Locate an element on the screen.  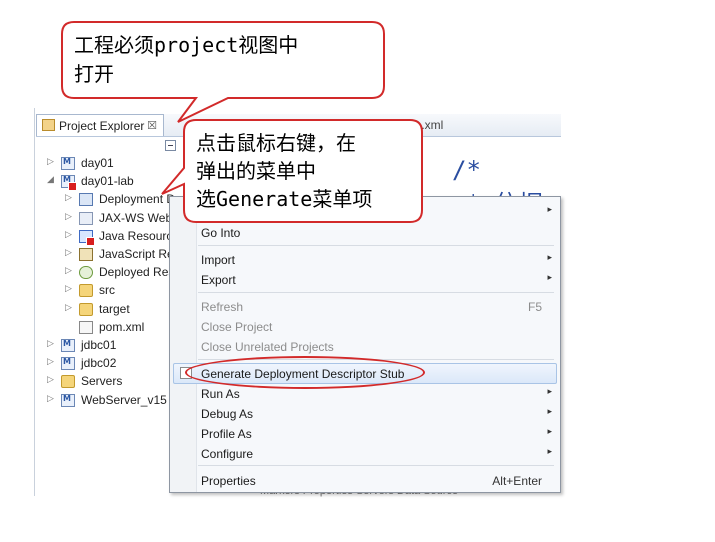
menu-item-label: Configure is located at coordinates (227, 454).